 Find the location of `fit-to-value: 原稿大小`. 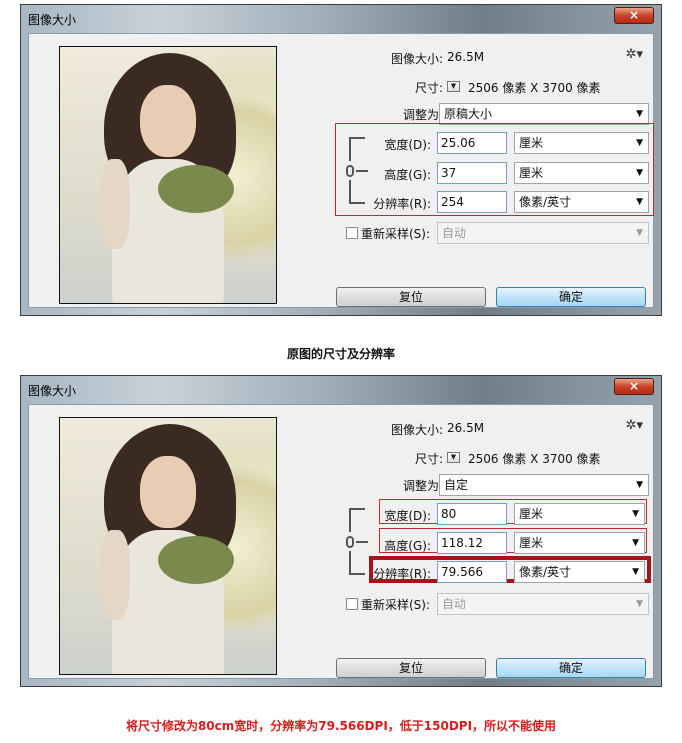

fit-to-value: 原稿大小 is located at coordinates (468, 114).